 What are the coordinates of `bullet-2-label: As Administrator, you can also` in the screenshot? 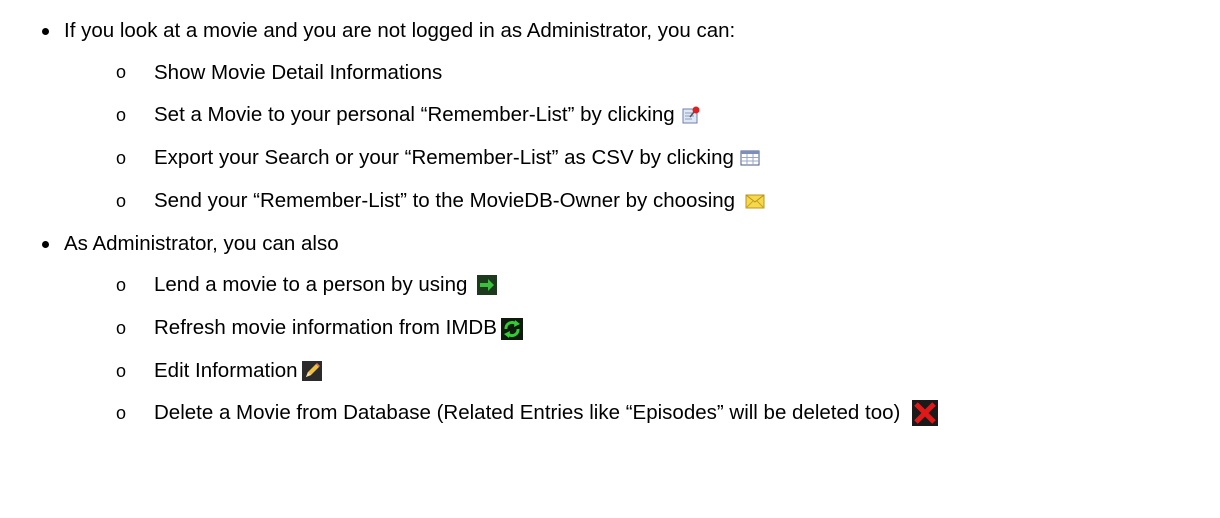 It's located at (201, 243).